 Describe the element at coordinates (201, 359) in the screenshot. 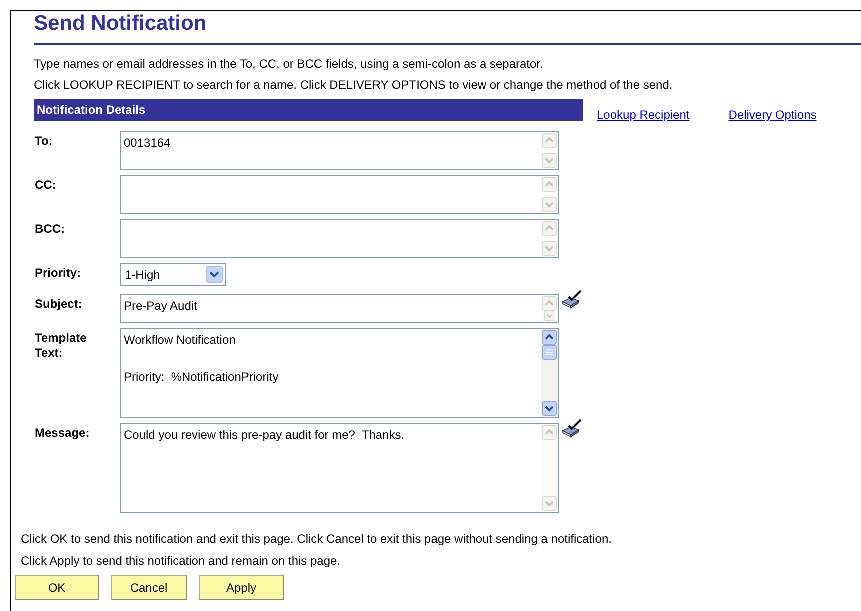

I see `field-value: Workflow Notification Priority: %NotificationPriority` at that location.